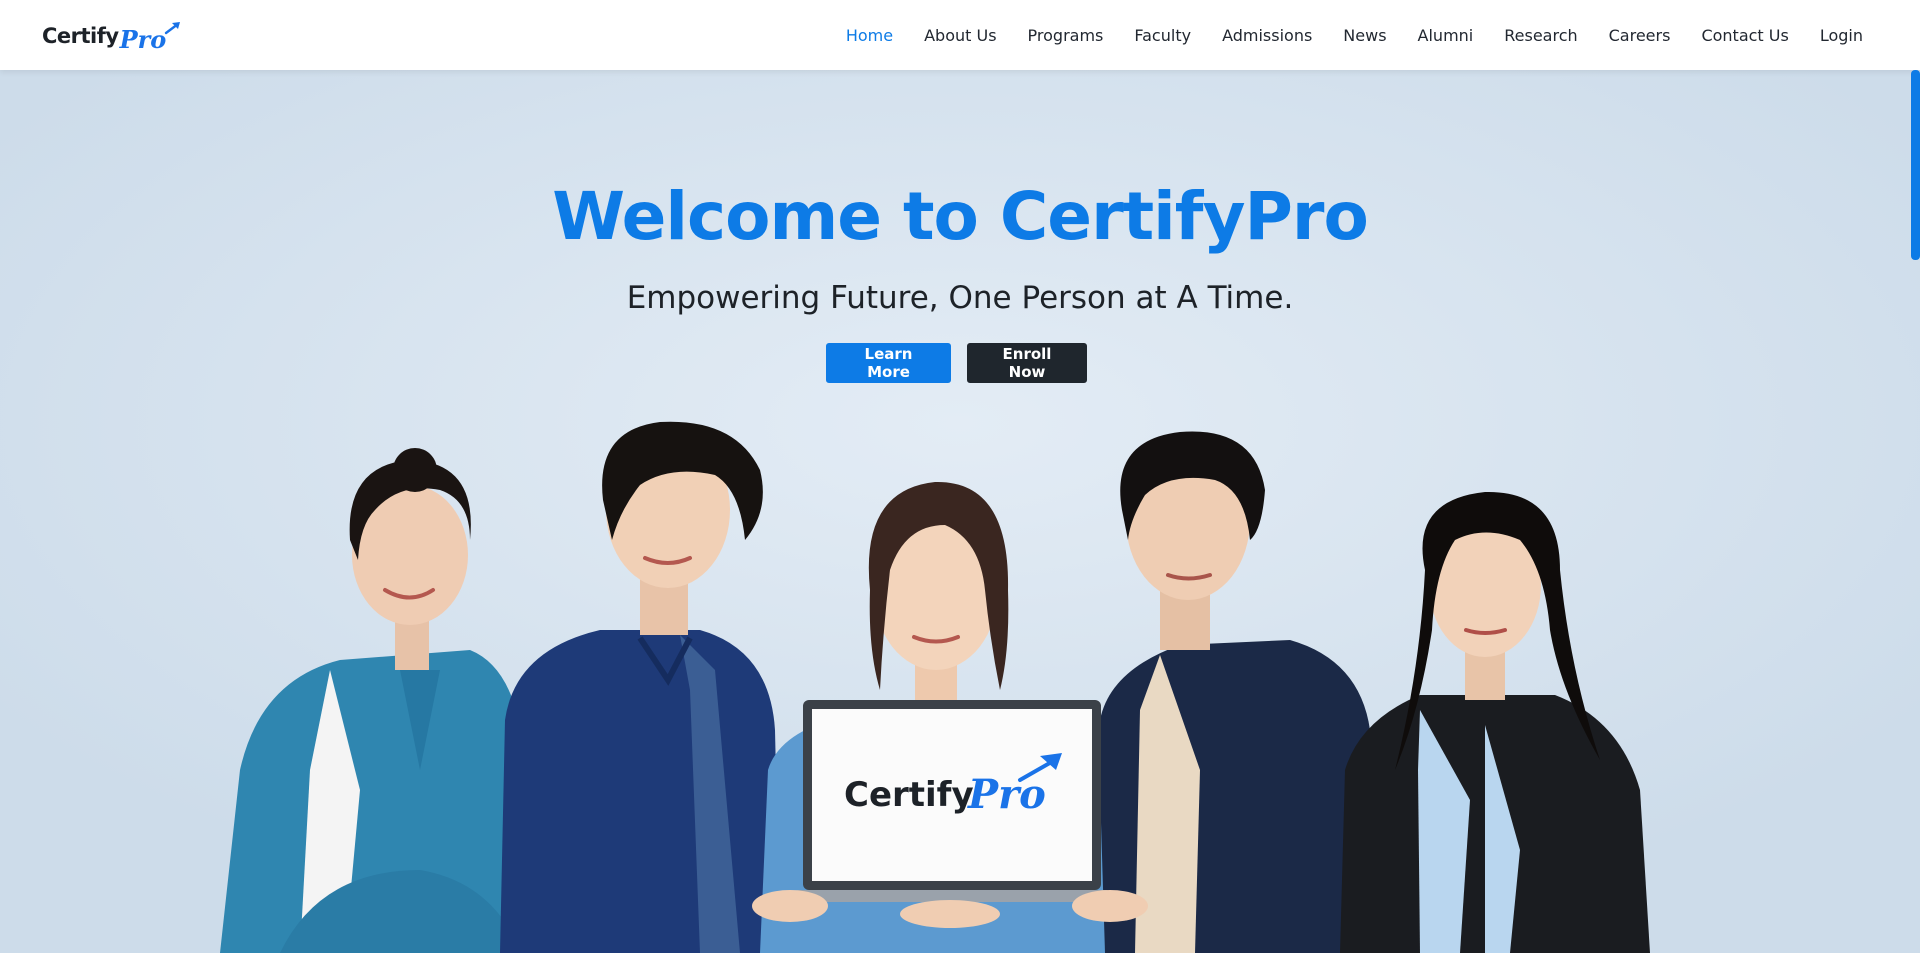 The width and height of the screenshot is (1920, 953). Describe the element at coordinates (173, 28) in the screenshot. I see `logo-arrow-icon` at that location.